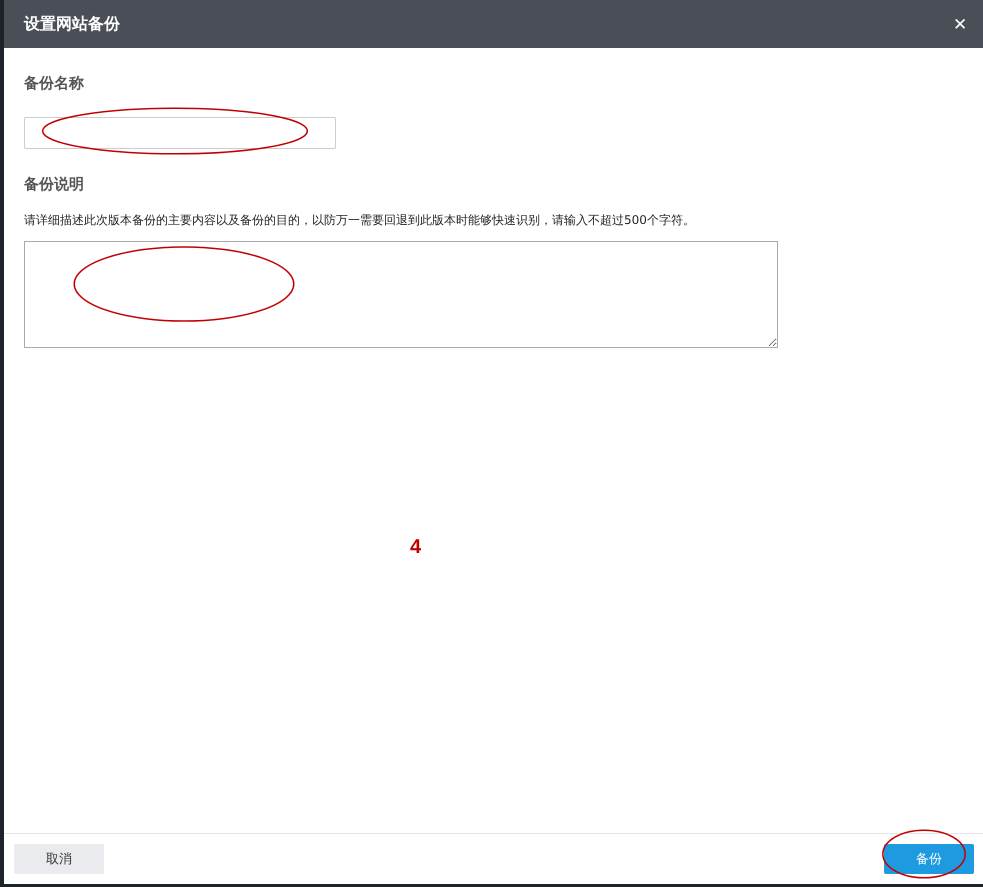 The image size is (983, 887). Describe the element at coordinates (72, 24) in the screenshot. I see `dialog-title: 设置网站备份` at that location.